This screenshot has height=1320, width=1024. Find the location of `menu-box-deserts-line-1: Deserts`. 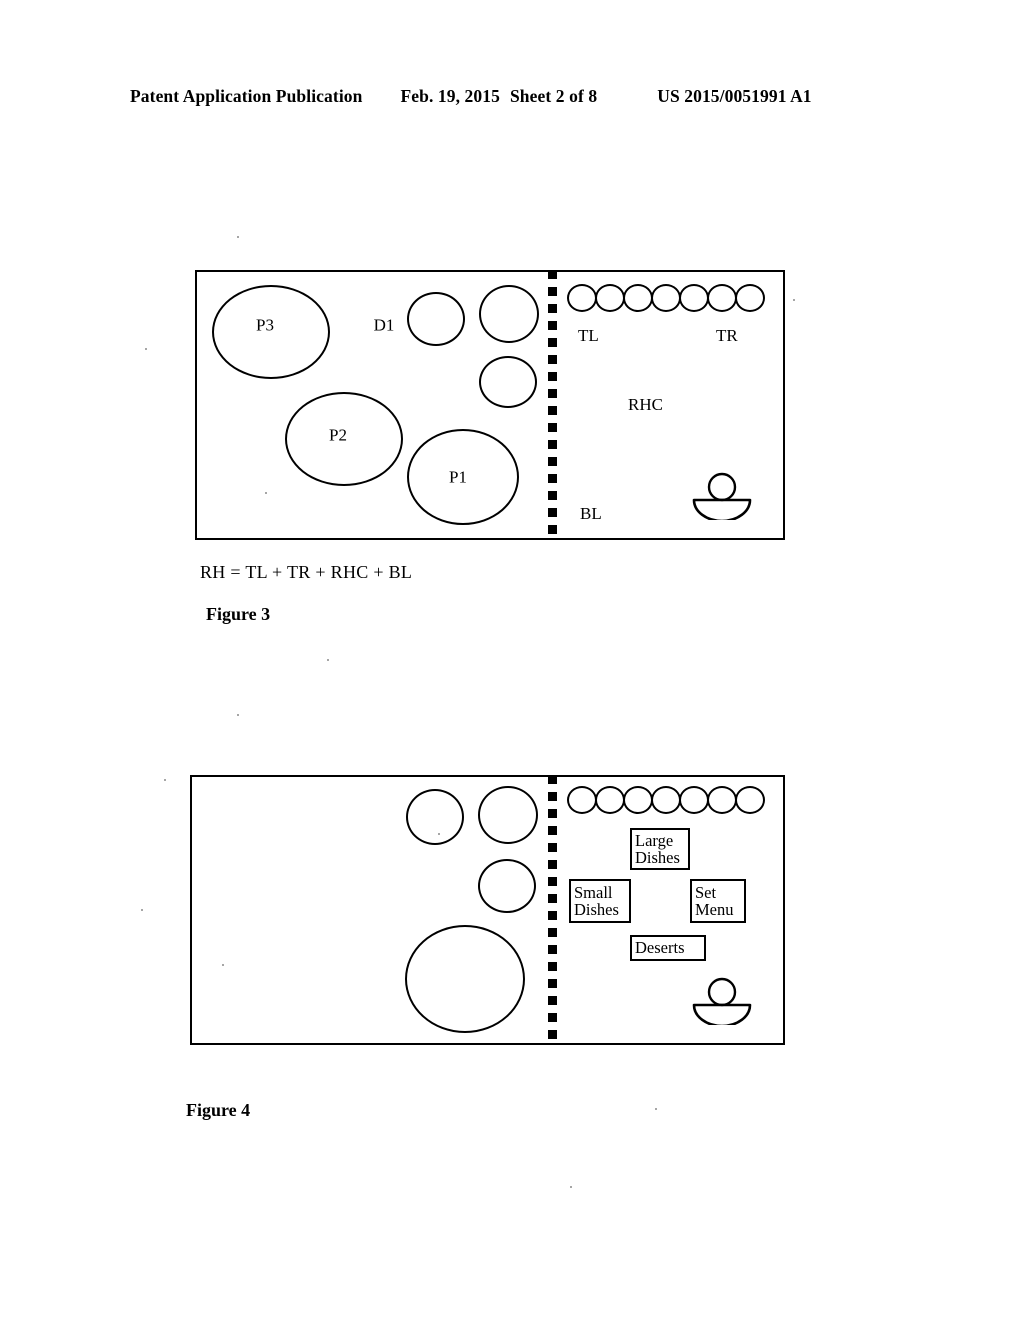

menu-box-deserts-line-1: Deserts is located at coordinates (660, 948).